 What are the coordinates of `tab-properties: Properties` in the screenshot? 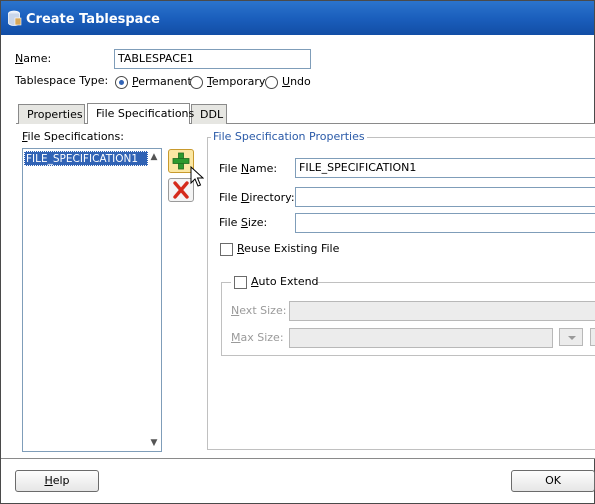 It's located at (51, 114).